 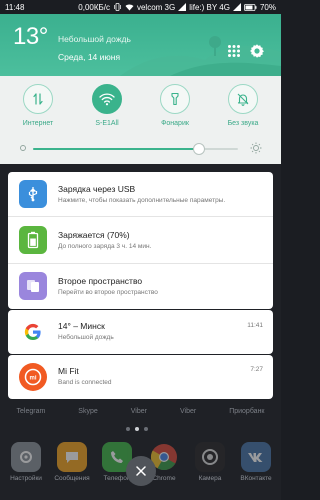 What do you see at coordinates (94, 7) in the screenshot?
I see `net-speed: 0,00КБ/с` at bounding box center [94, 7].